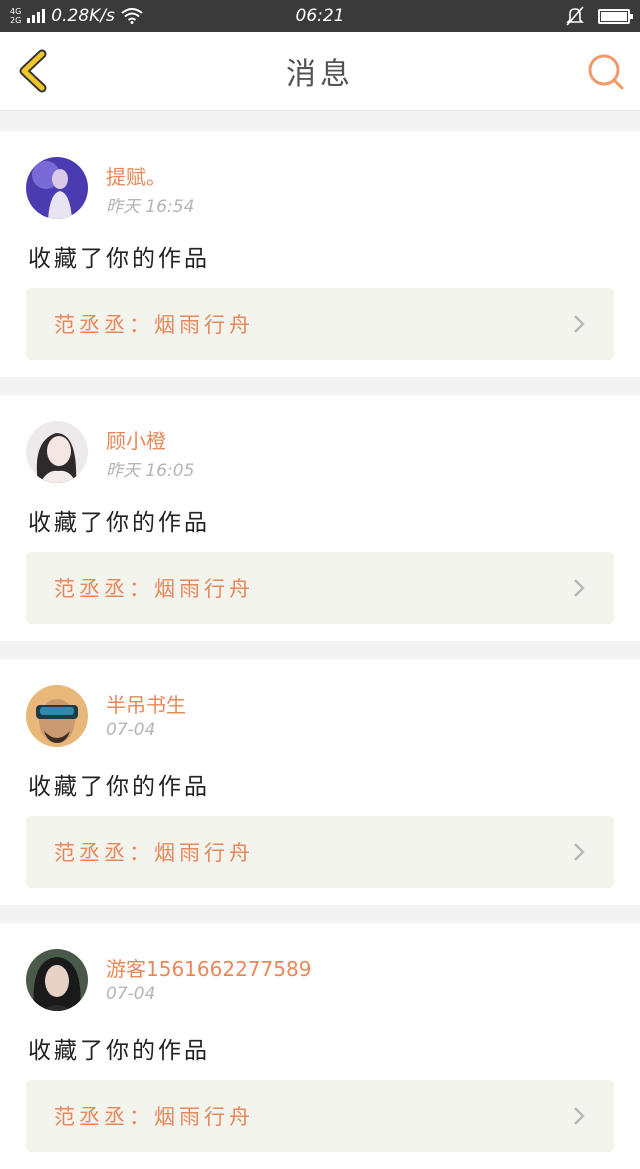 Image resolution: width=640 pixels, height=1169 pixels. Describe the element at coordinates (16, 20) in the screenshot. I see `network-2g-label: 2G` at that location.